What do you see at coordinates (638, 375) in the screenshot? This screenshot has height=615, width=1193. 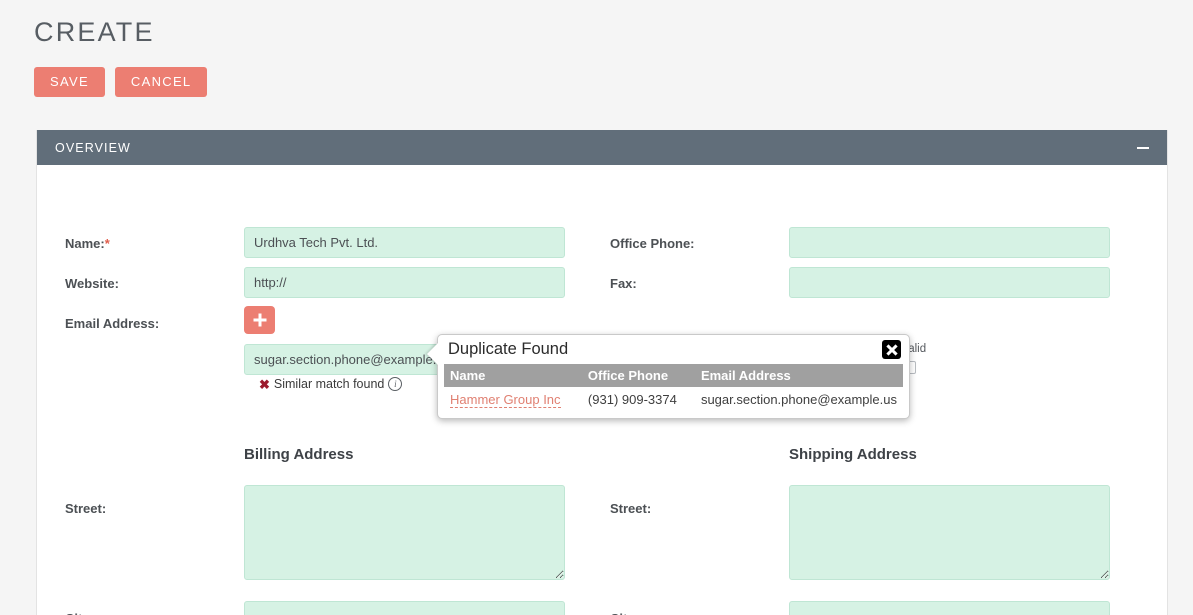 I see `column-header-office-phone: Office Phone` at bounding box center [638, 375].